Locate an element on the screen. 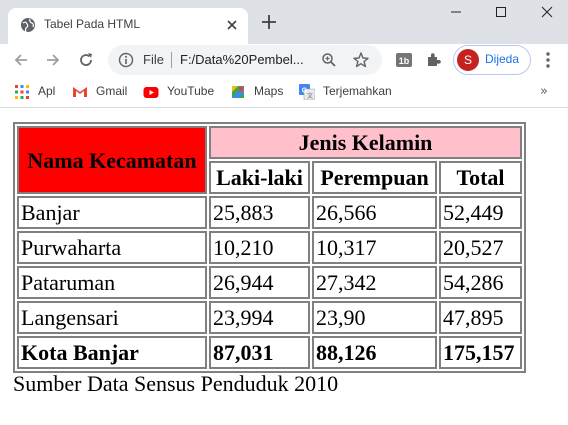 This screenshot has width=568, height=425. cell-perempuan: 88,126 is located at coordinates (374, 352).